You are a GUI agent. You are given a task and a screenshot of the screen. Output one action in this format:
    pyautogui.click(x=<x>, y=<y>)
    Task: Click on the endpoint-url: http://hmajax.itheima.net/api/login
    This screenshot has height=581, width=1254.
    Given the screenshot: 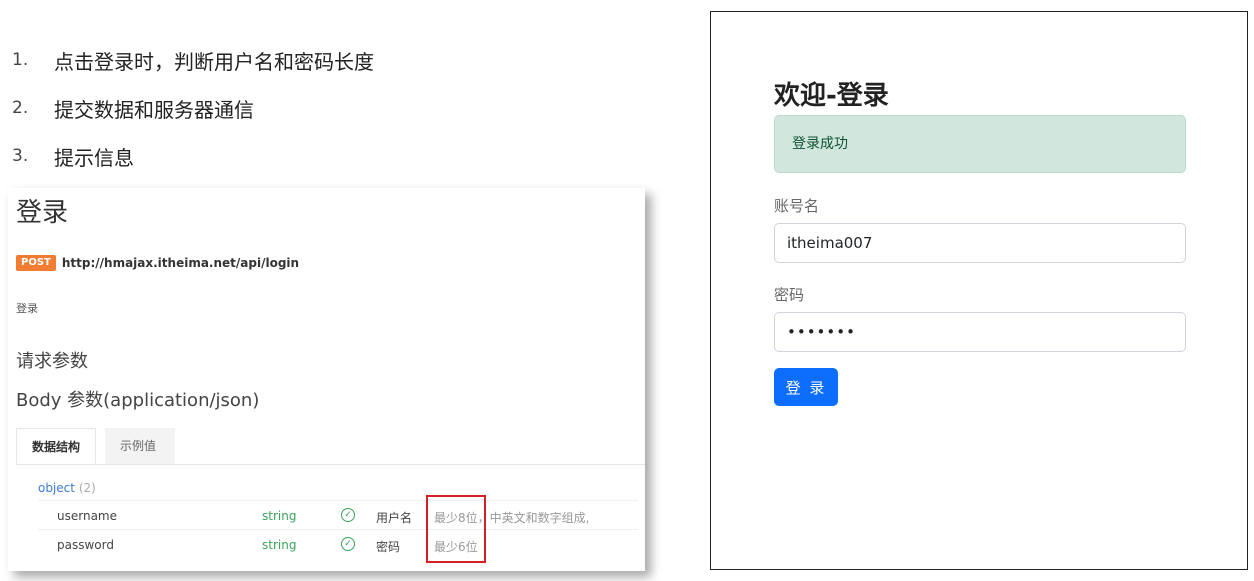 What is the action you would take?
    pyautogui.click(x=180, y=263)
    